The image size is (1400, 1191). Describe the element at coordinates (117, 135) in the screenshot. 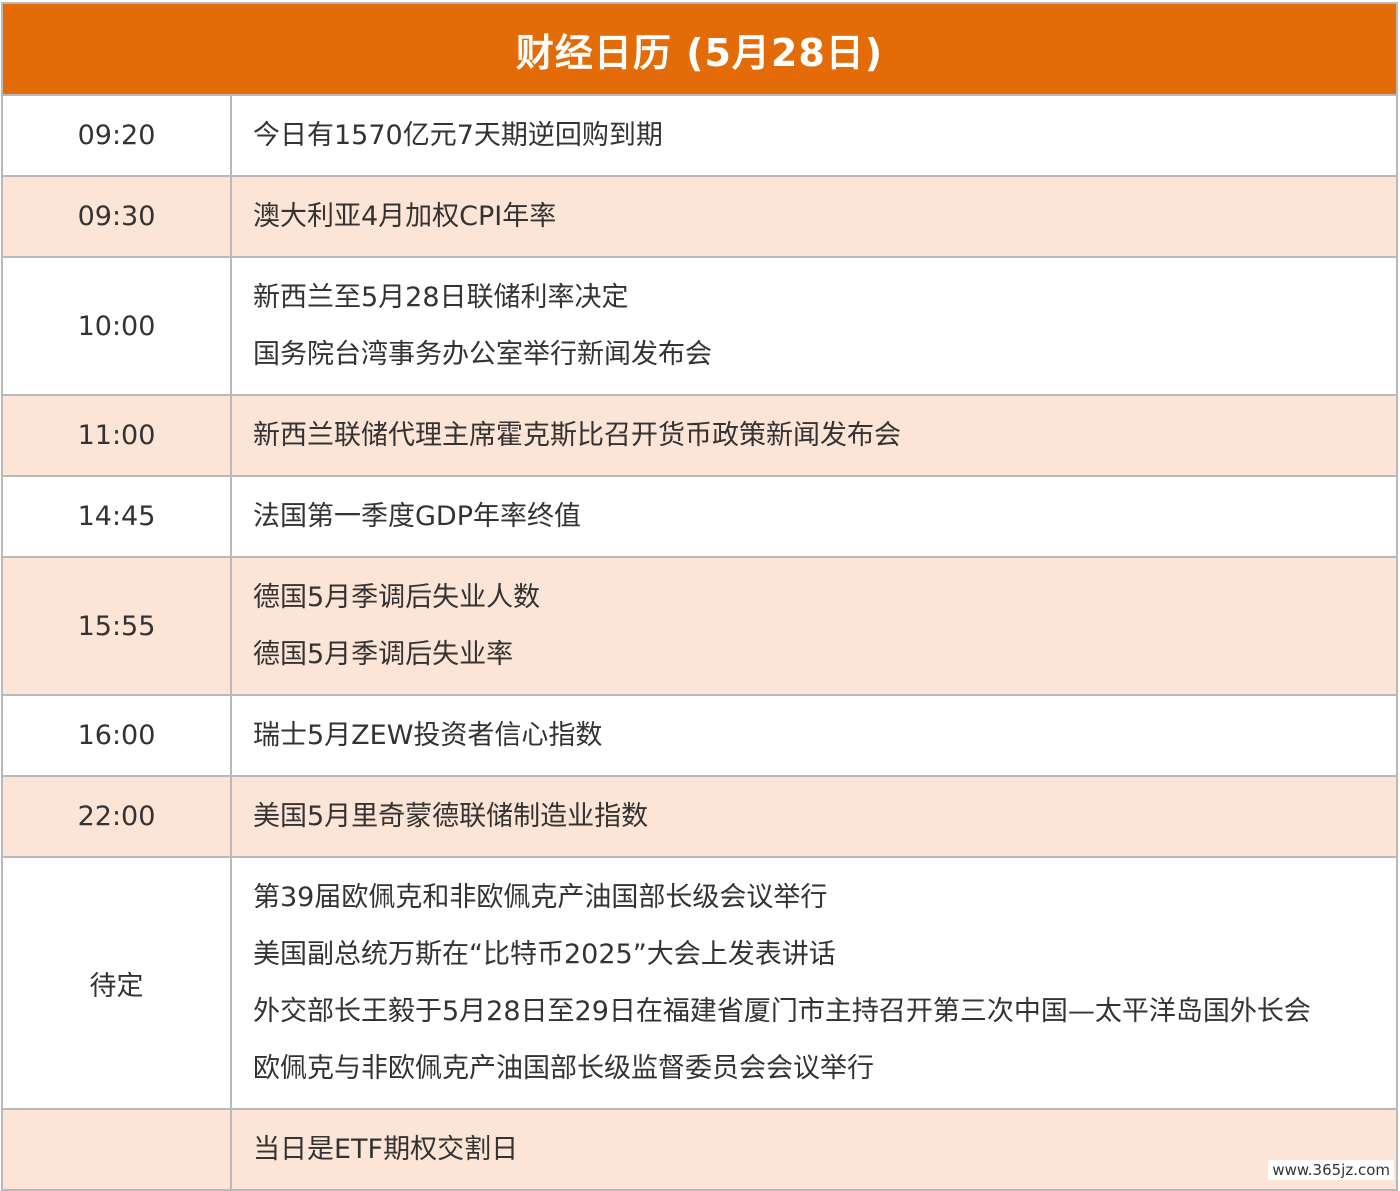

I see `row-time: 09:20` at that location.